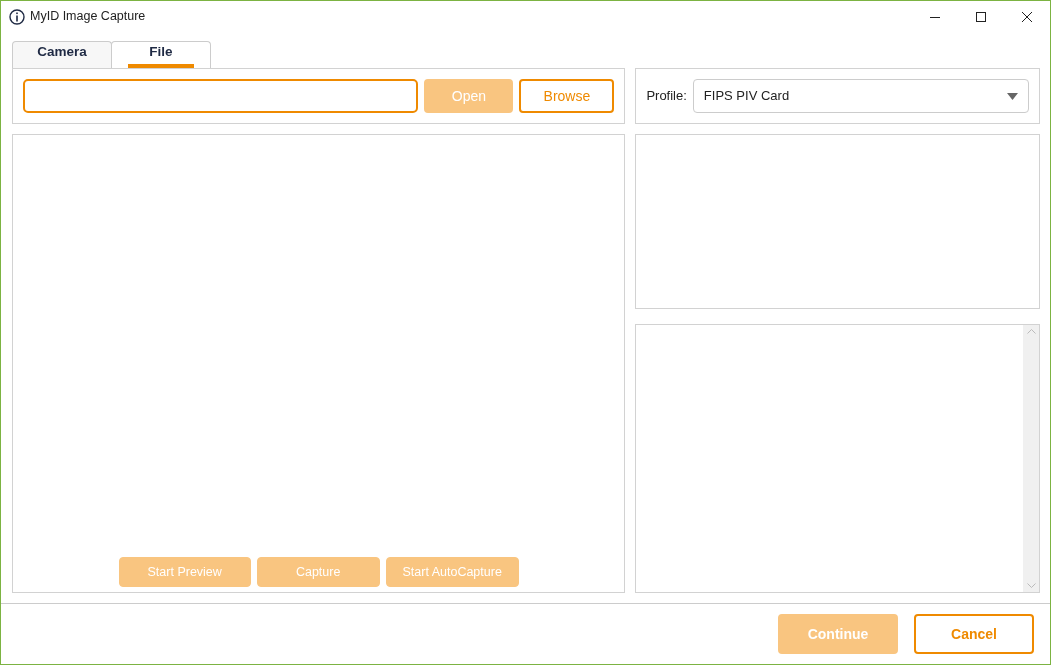 The image size is (1051, 665). Describe the element at coordinates (88, 17) in the screenshot. I see `window-title: MyID Image Capture` at that location.